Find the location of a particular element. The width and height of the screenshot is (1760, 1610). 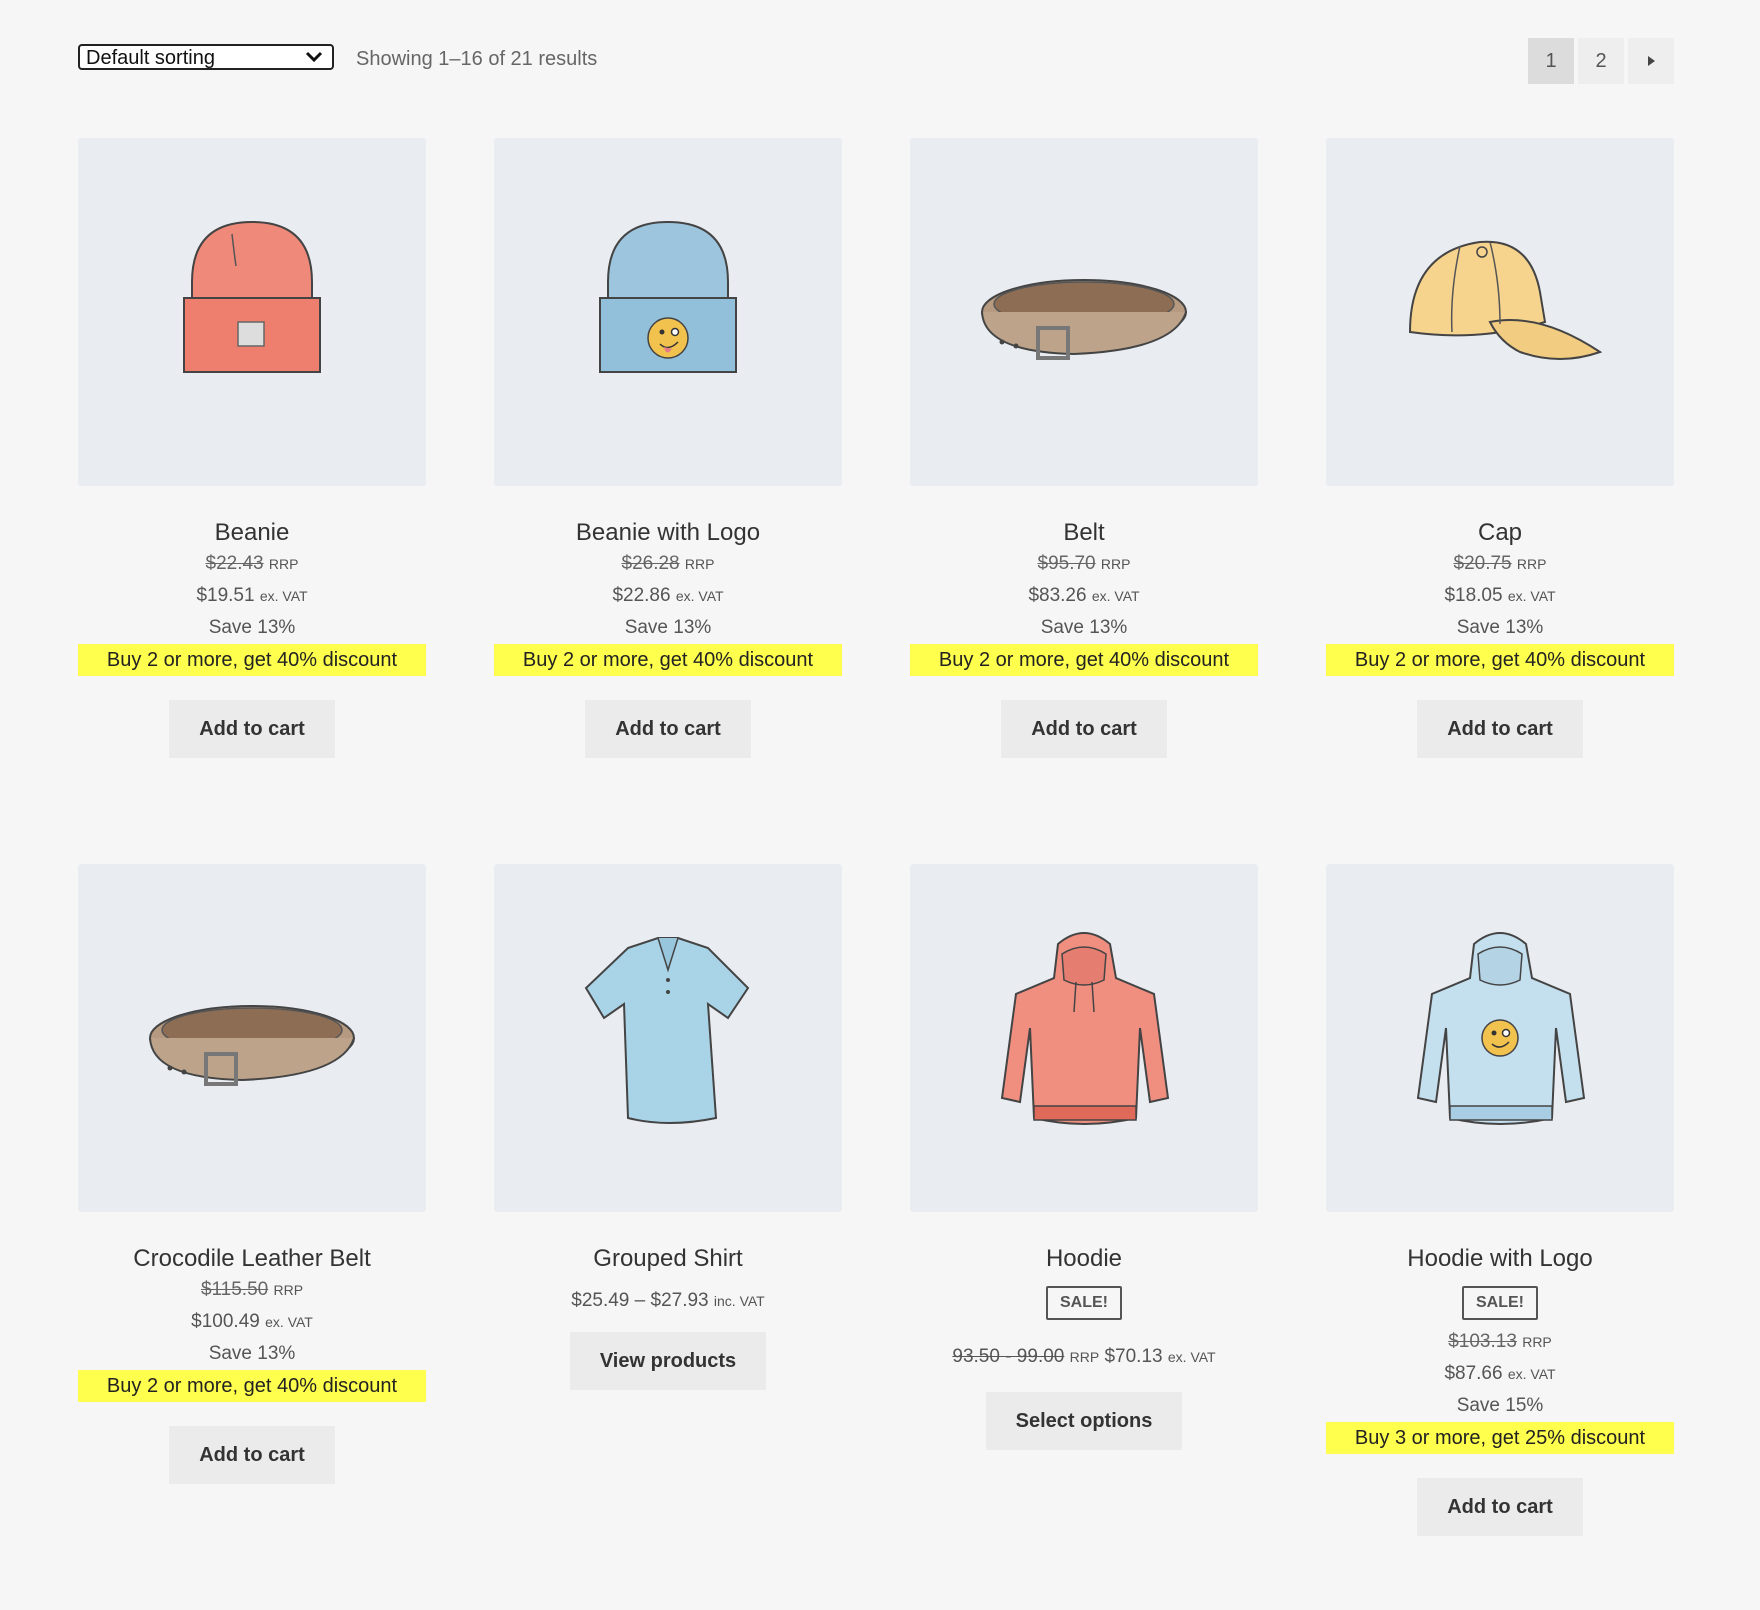

result-count: Showing 1–16 of 21 results is located at coordinates (477, 59).